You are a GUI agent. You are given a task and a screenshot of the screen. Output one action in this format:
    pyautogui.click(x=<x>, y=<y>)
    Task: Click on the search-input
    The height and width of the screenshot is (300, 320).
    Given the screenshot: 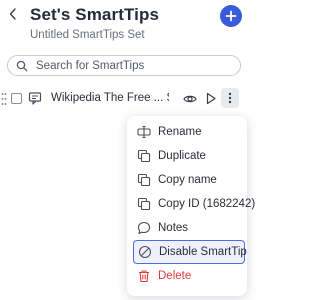 What is the action you would take?
    pyautogui.click(x=136, y=65)
    